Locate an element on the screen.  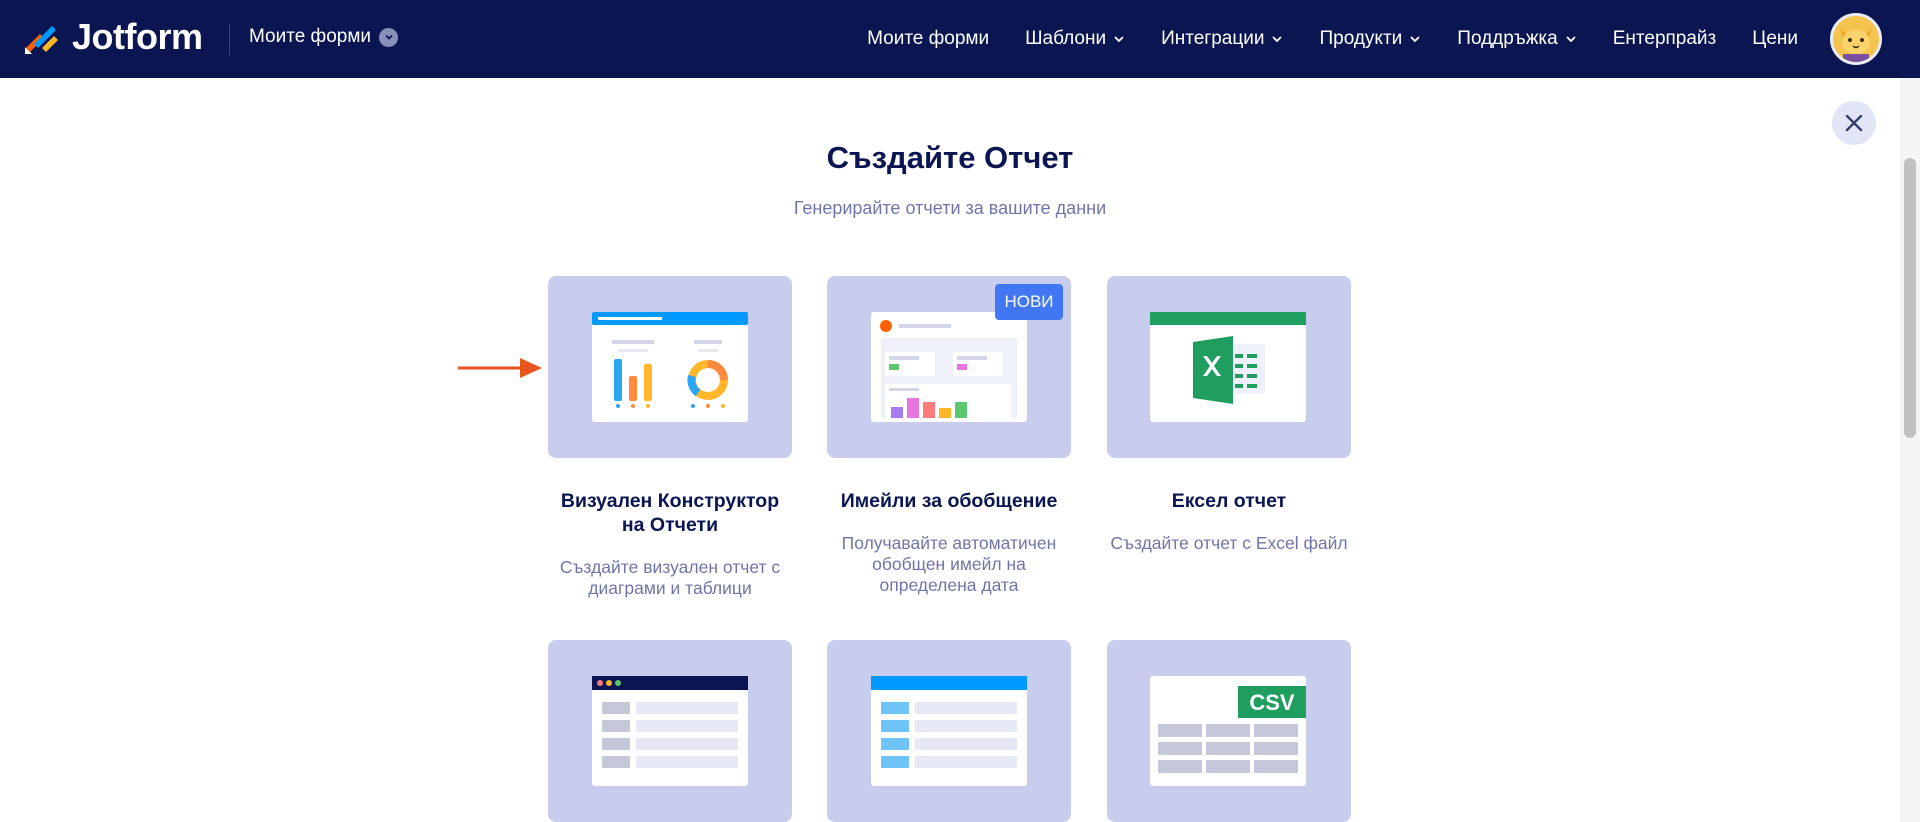
card-title-line: Визуален Конструктор is located at coordinates (670, 501).